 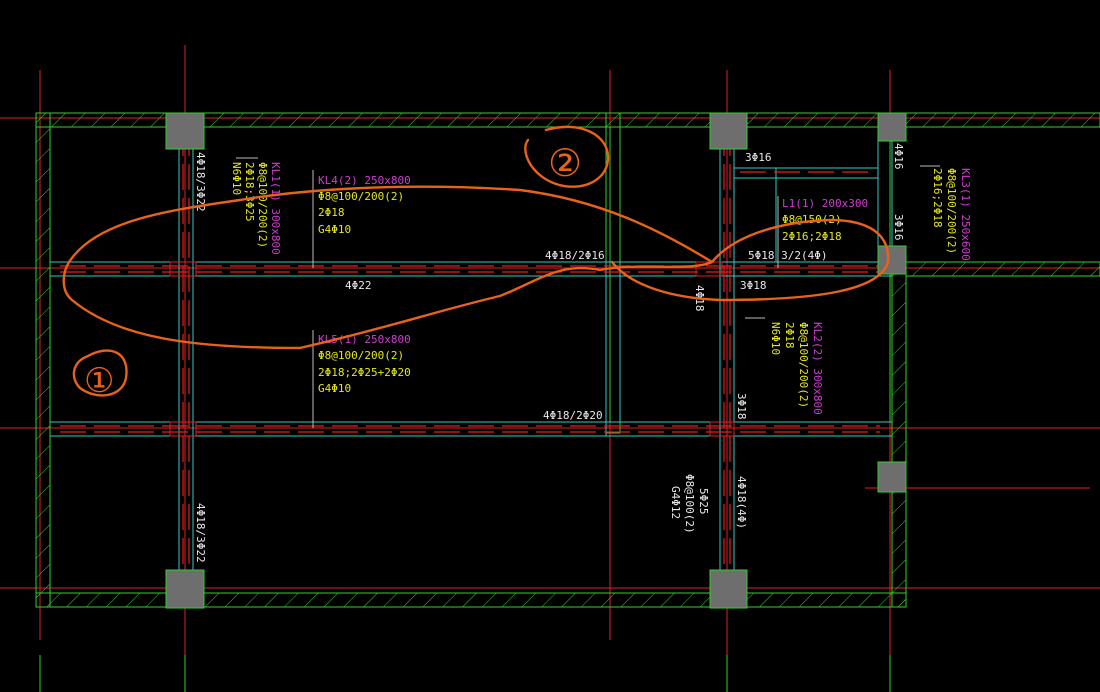 I want to click on rebar-4-18-2-20: 4Φ18/2Φ20, so click(x=573, y=415).